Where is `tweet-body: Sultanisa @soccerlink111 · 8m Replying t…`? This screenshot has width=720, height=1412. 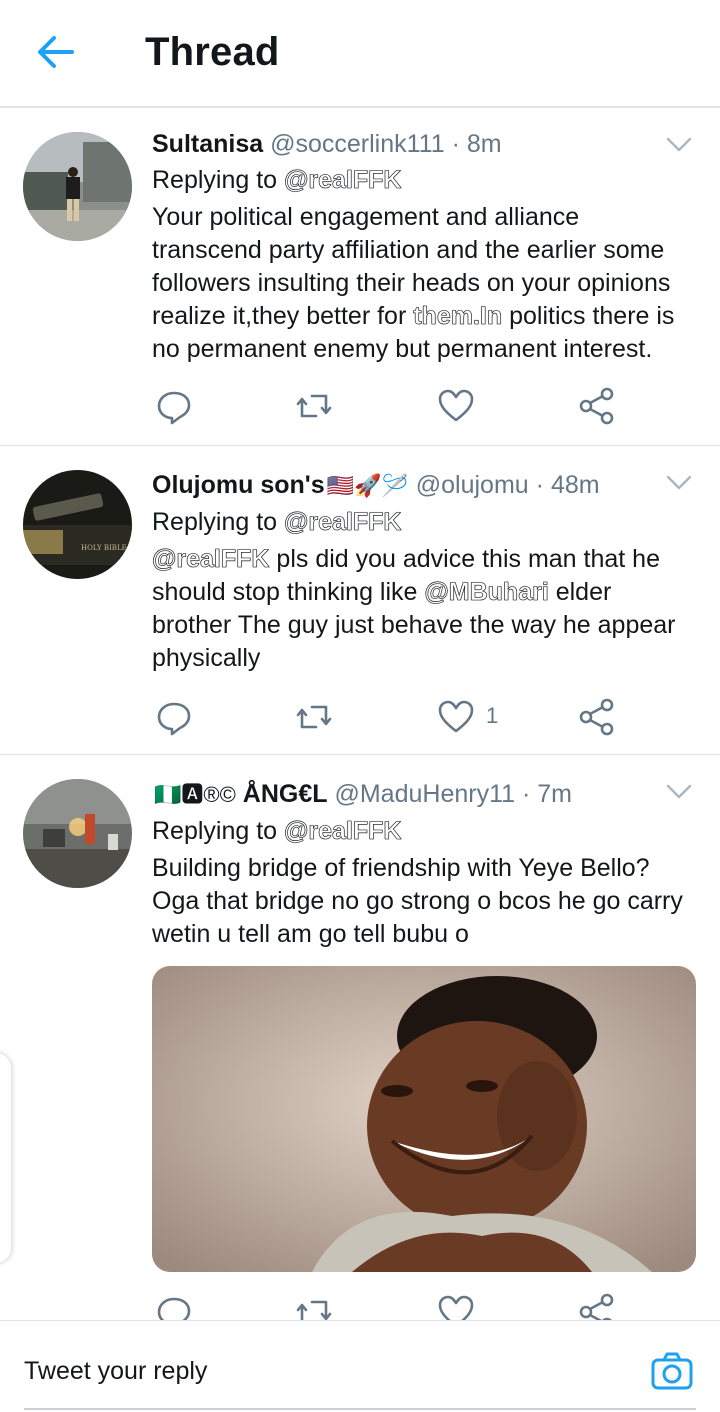 tweet-body: Sultanisa @soccerlink111 · 8m Replying t… is located at coordinates (422, 246).